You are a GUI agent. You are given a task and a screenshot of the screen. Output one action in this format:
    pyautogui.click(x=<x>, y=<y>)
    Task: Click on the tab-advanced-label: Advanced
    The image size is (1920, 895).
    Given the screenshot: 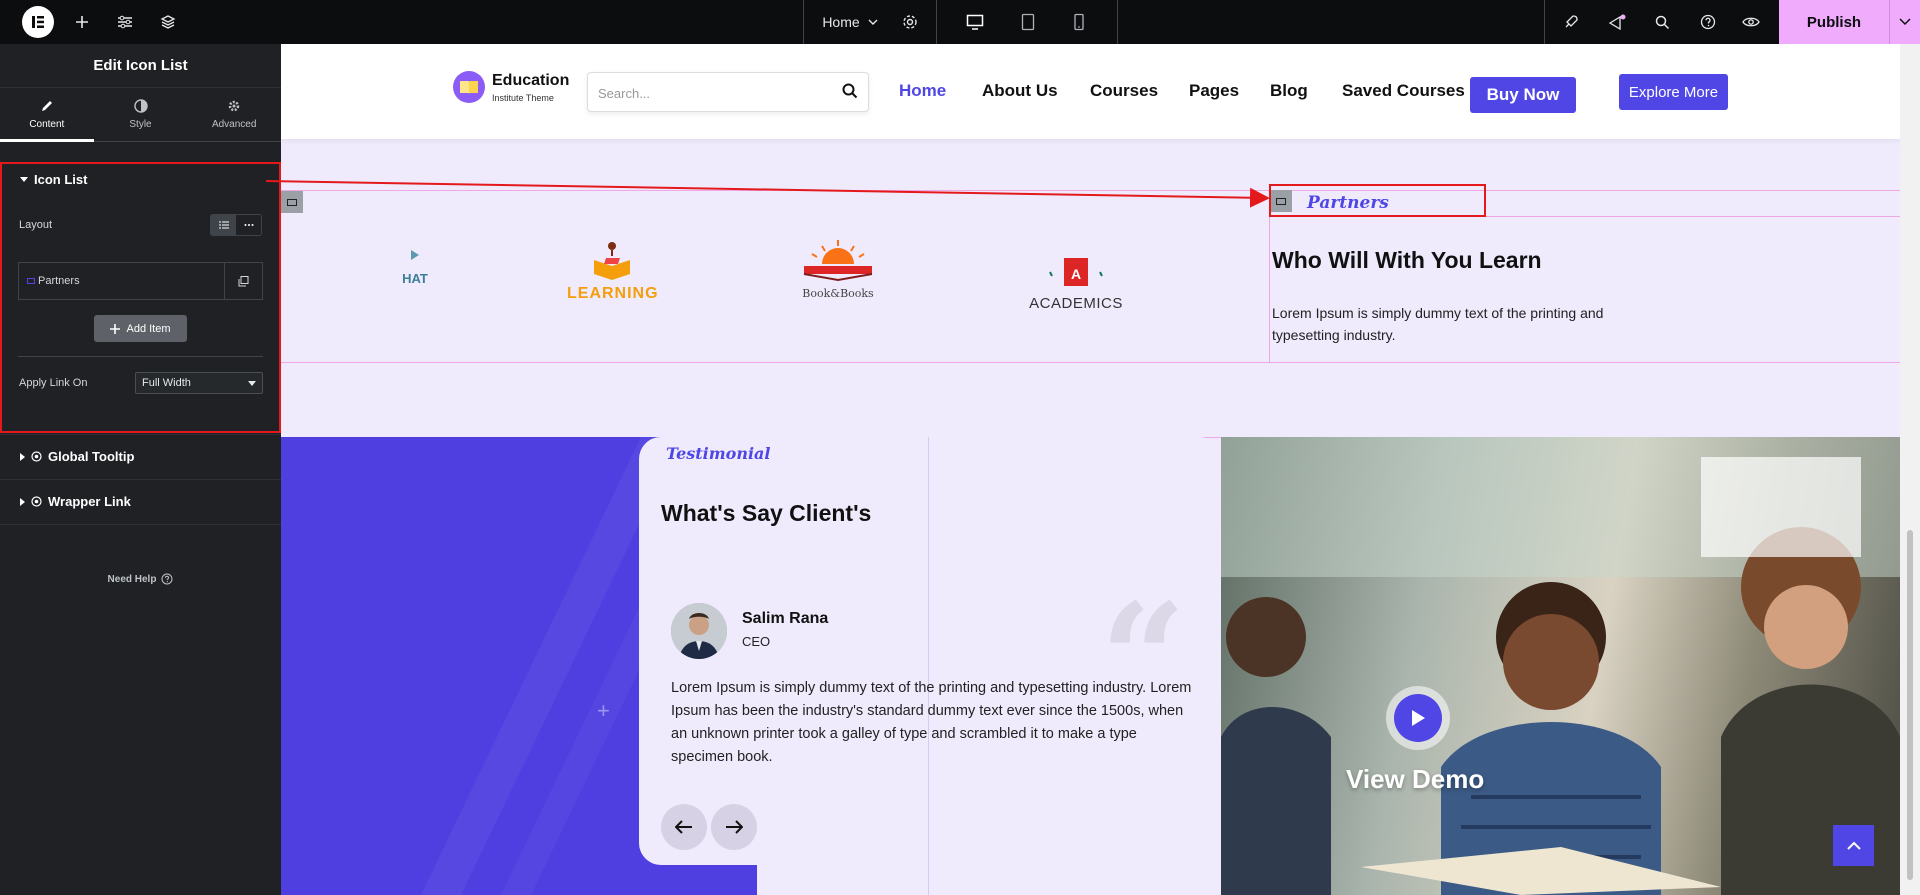 What is the action you would take?
    pyautogui.click(x=234, y=124)
    